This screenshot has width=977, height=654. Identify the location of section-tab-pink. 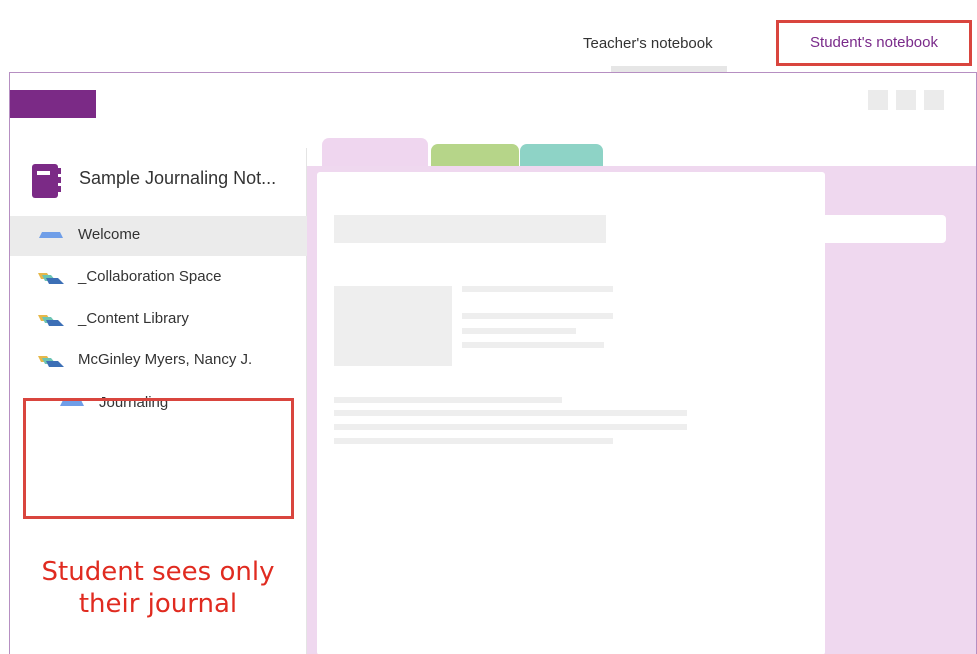
(375, 153).